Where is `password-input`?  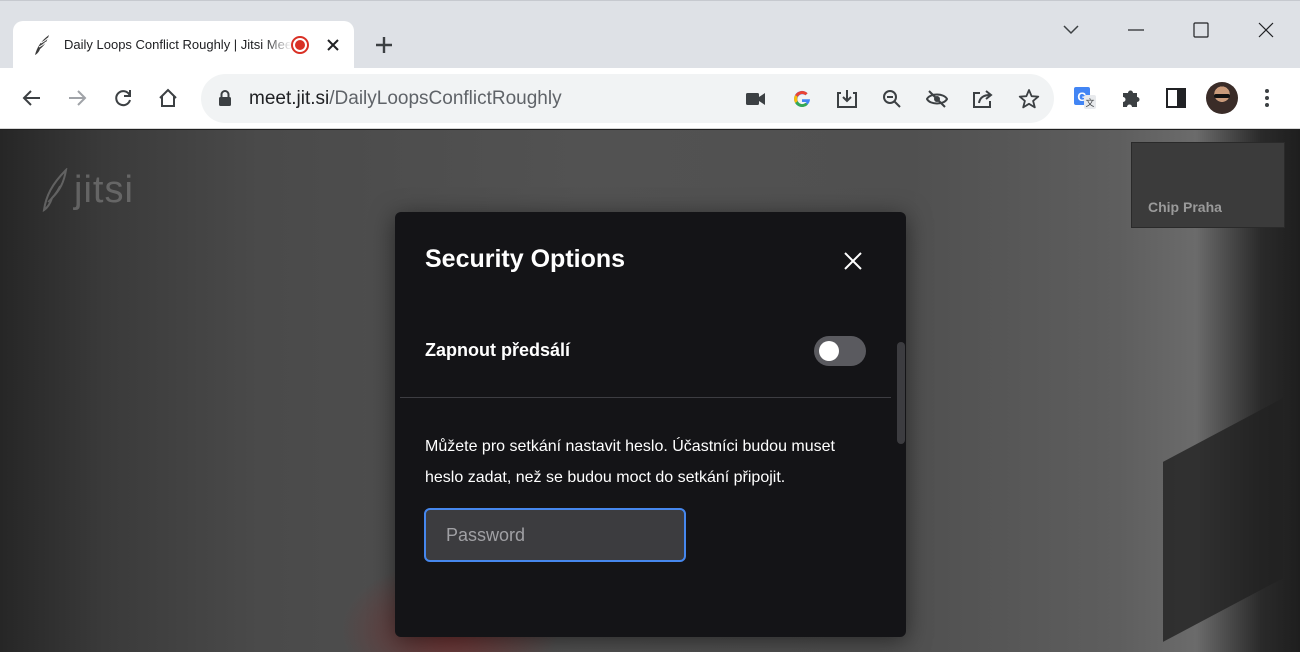 password-input is located at coordinates (555, 535).